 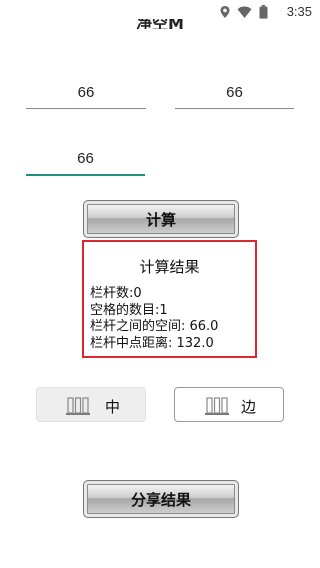 I want to click on input-field-2: 66, so click(x=234, y=95).